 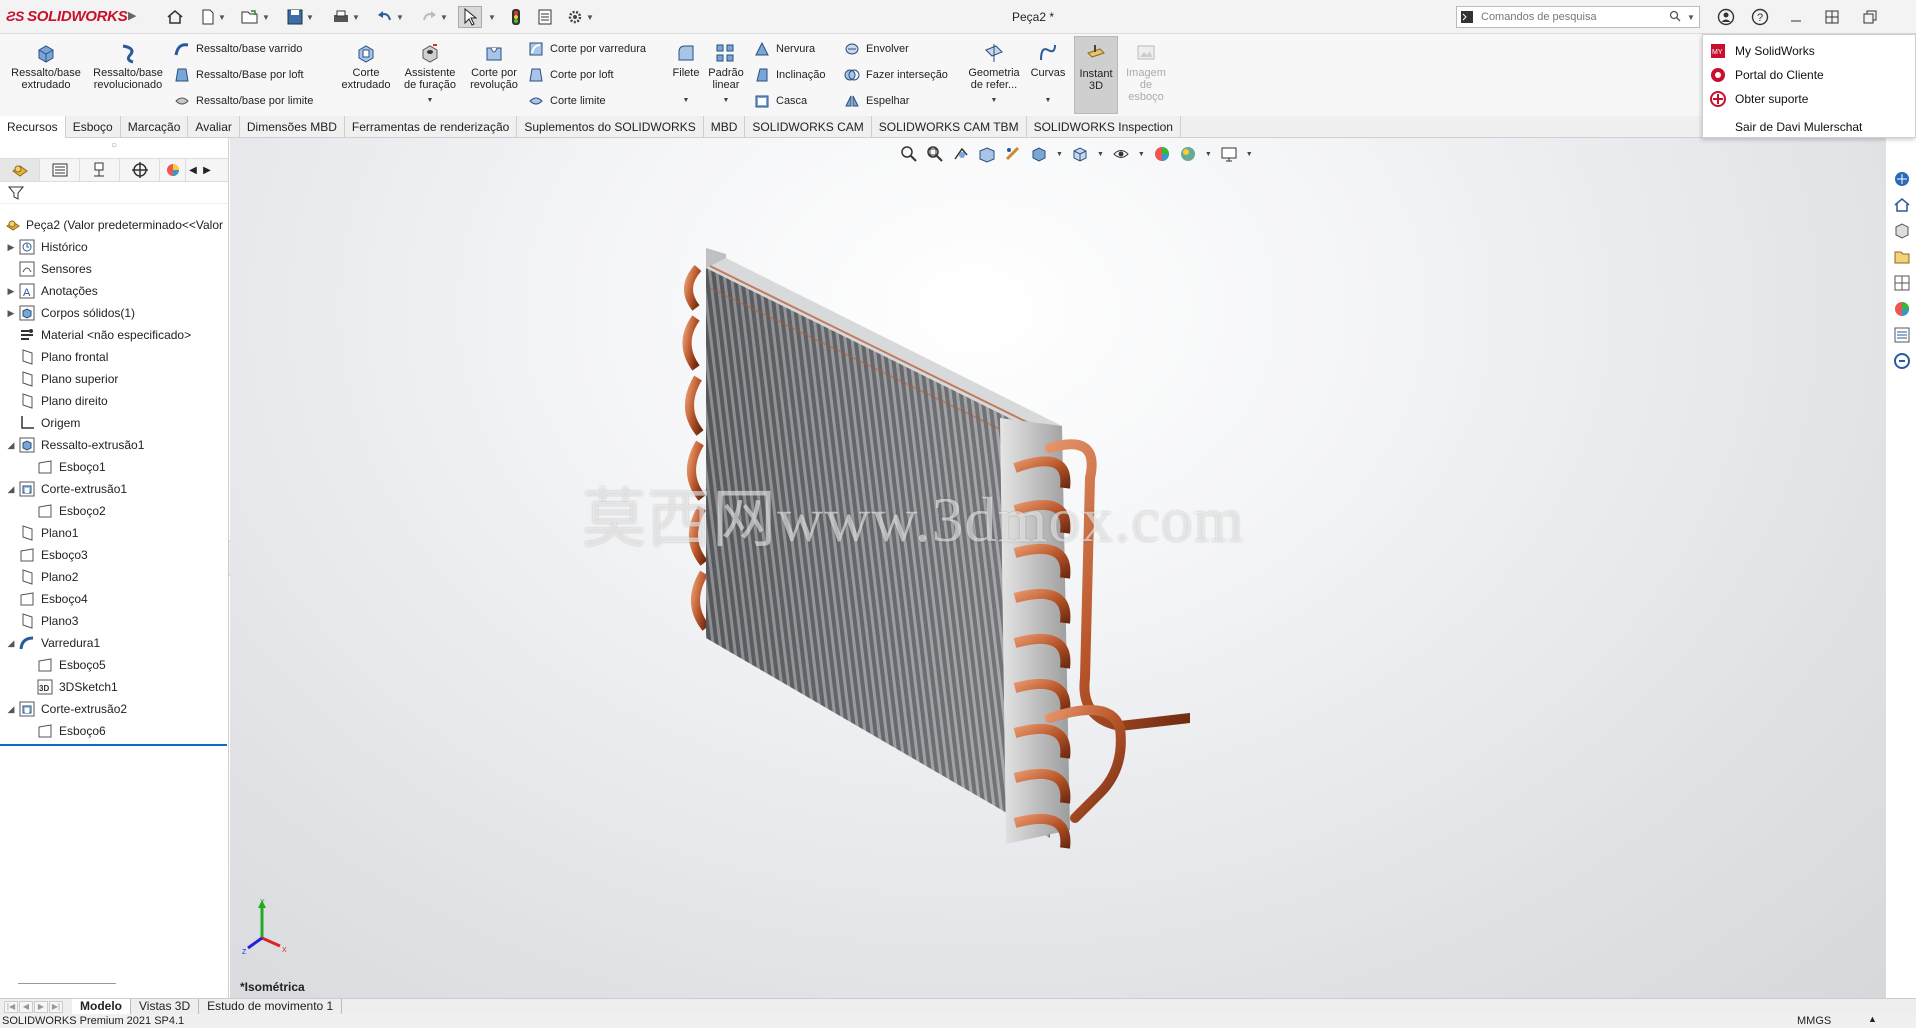 What do you see at coordinates (783, 49) in the screenshot?
I see `rib-button: Nervura` at bounding box center [783, 49].